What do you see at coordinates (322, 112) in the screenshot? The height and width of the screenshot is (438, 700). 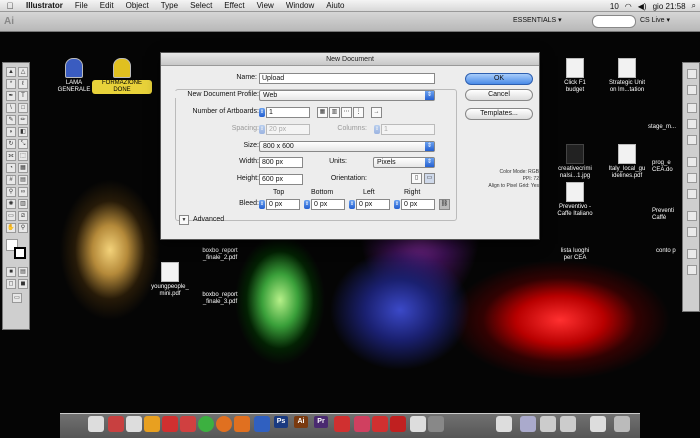 I see `grid-by-row-icon: ▦` at bounding box center [322, 112].